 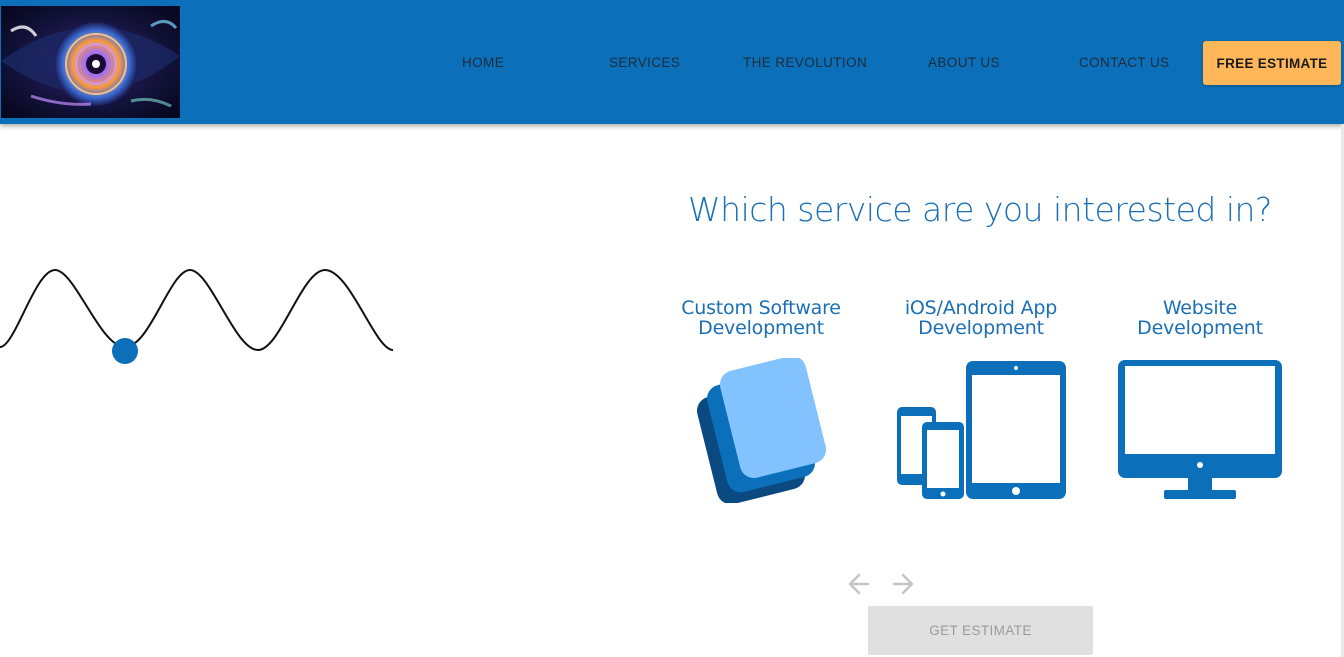 What do you see at coordinates (882, 584) in the screenshot?
I see `carousel-arrows` at bounding box center [882, 584].